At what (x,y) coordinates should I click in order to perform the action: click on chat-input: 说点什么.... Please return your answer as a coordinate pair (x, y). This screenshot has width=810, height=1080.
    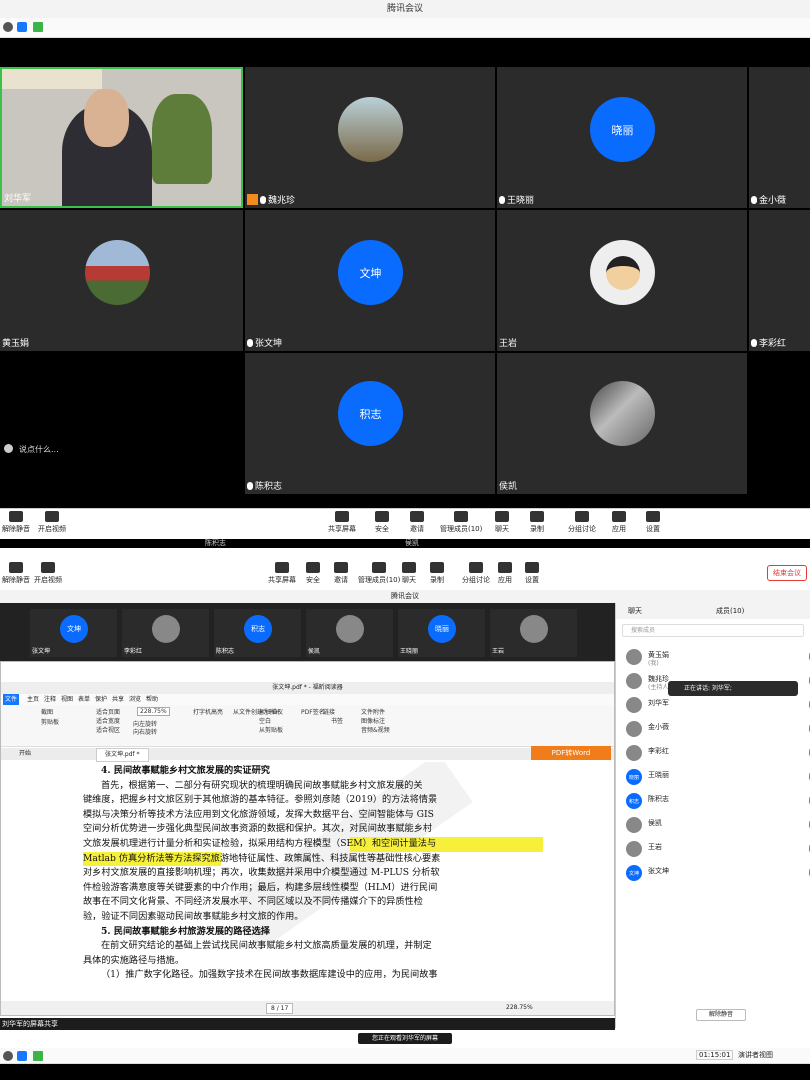
    Looking at the image, I should click on (49, 450).